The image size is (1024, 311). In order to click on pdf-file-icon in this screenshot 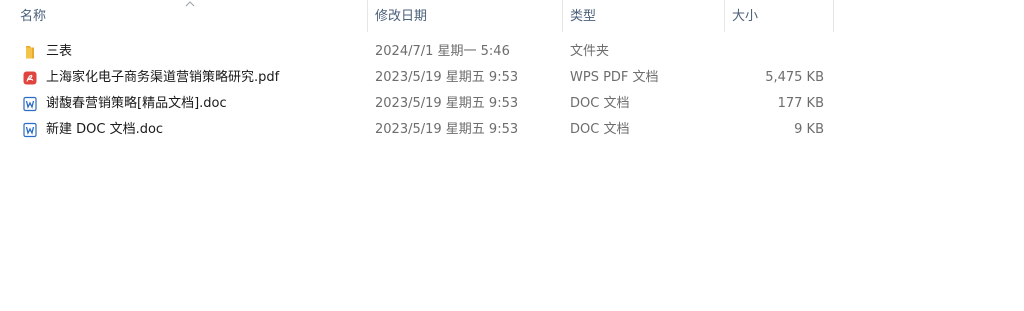, I will do `click(30, 78)`.